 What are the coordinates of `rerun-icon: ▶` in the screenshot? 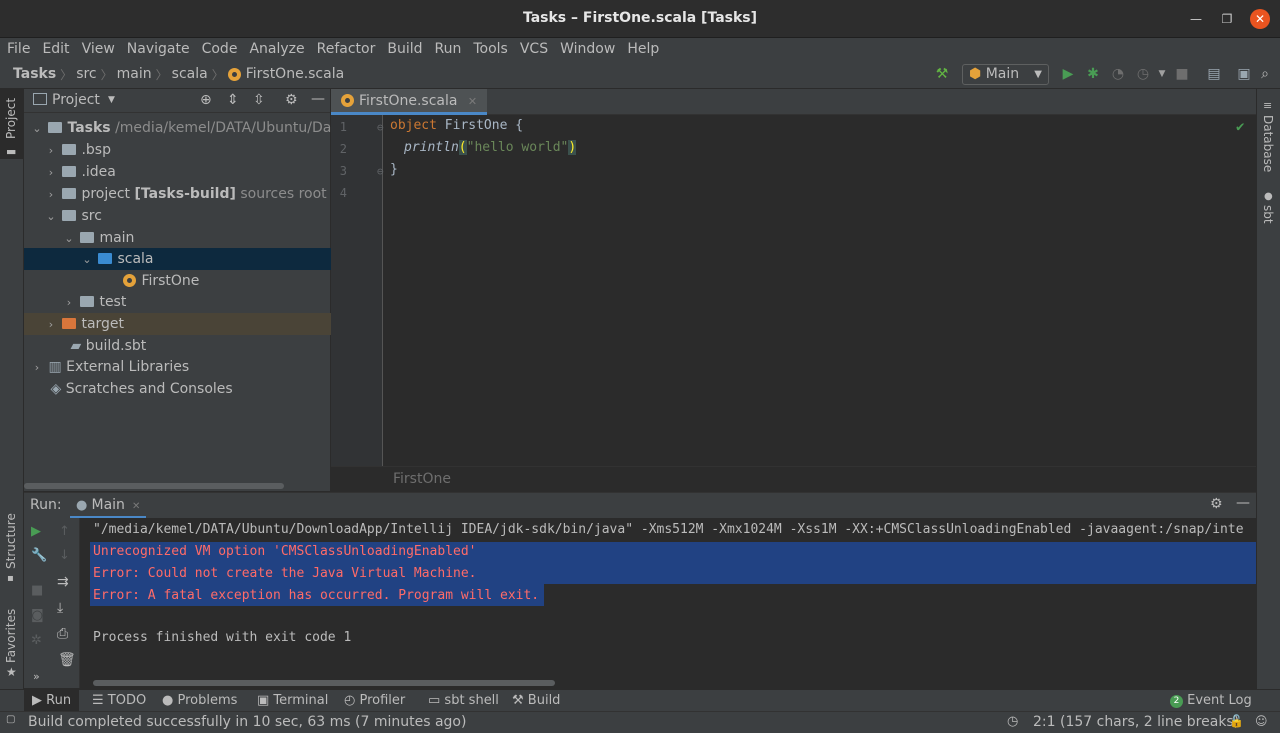 It's located at (36, 531).